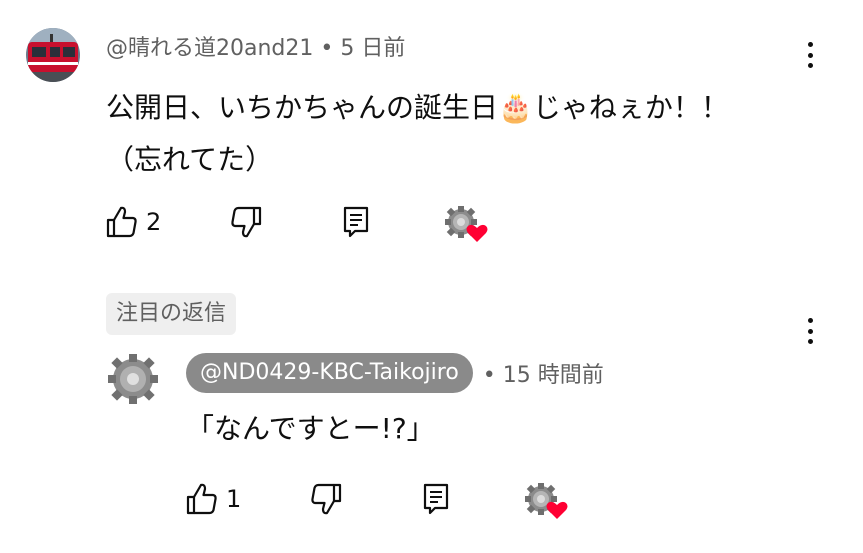  I want to click on comment-text-line-2: （忘れてた）, so click(190, 159).